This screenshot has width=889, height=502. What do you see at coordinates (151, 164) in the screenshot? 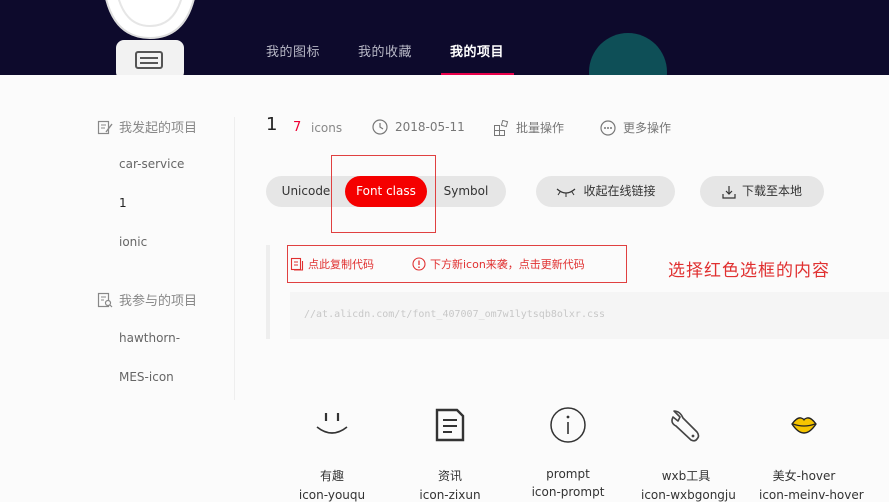
I see `sidebar-item-car-service: car-service` at bounding box center [151, 164].